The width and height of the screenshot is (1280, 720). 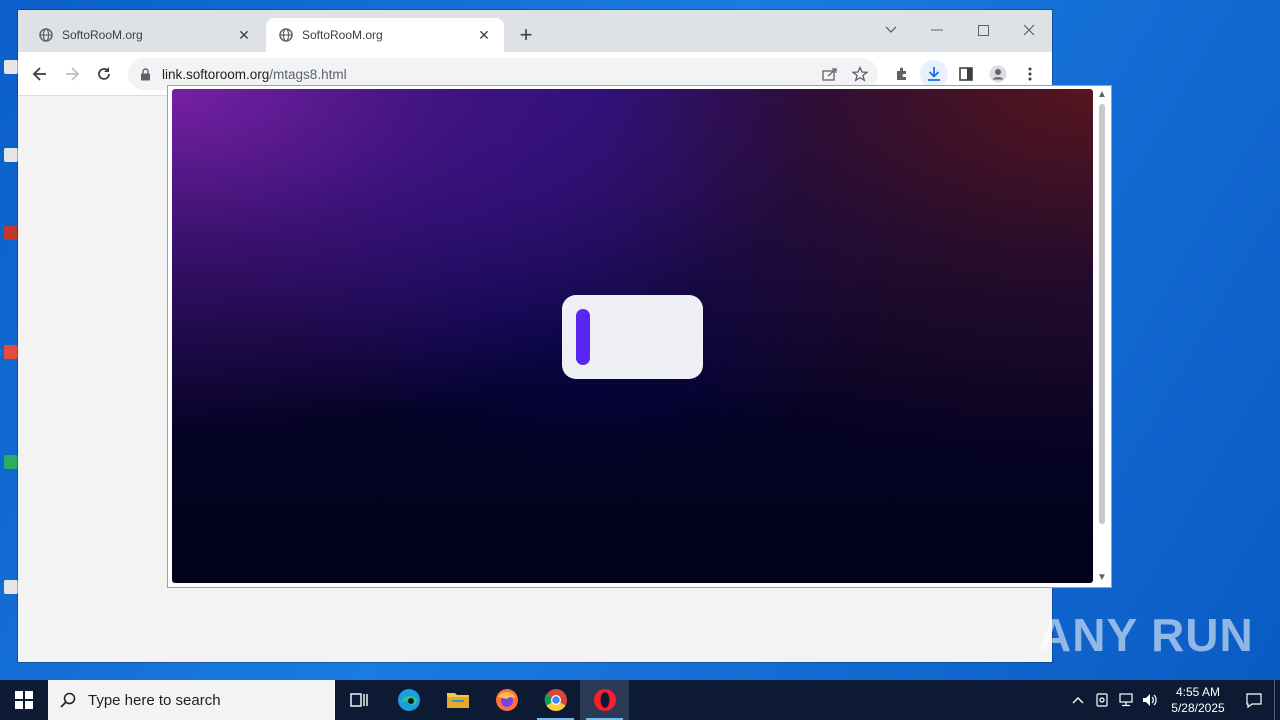 What do you see at coordinates (308, 74) in the screenshot?
I see `url-path: /mtags8.html` at bounding box center [308, 74].